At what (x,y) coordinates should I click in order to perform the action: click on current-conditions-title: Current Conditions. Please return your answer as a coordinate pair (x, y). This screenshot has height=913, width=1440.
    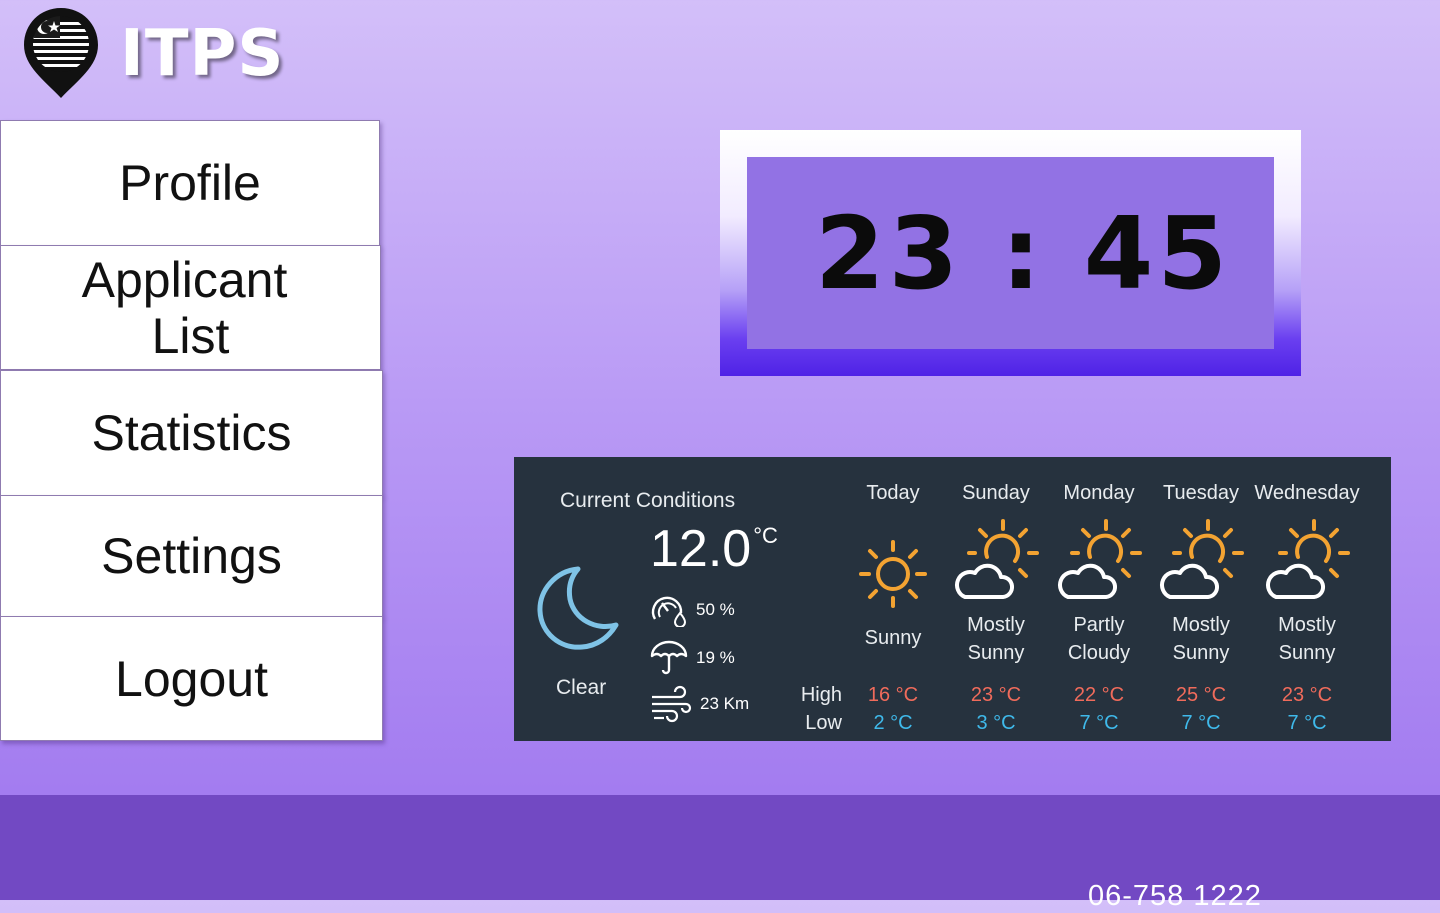
    Looking at the image, I should click on (648, 500).